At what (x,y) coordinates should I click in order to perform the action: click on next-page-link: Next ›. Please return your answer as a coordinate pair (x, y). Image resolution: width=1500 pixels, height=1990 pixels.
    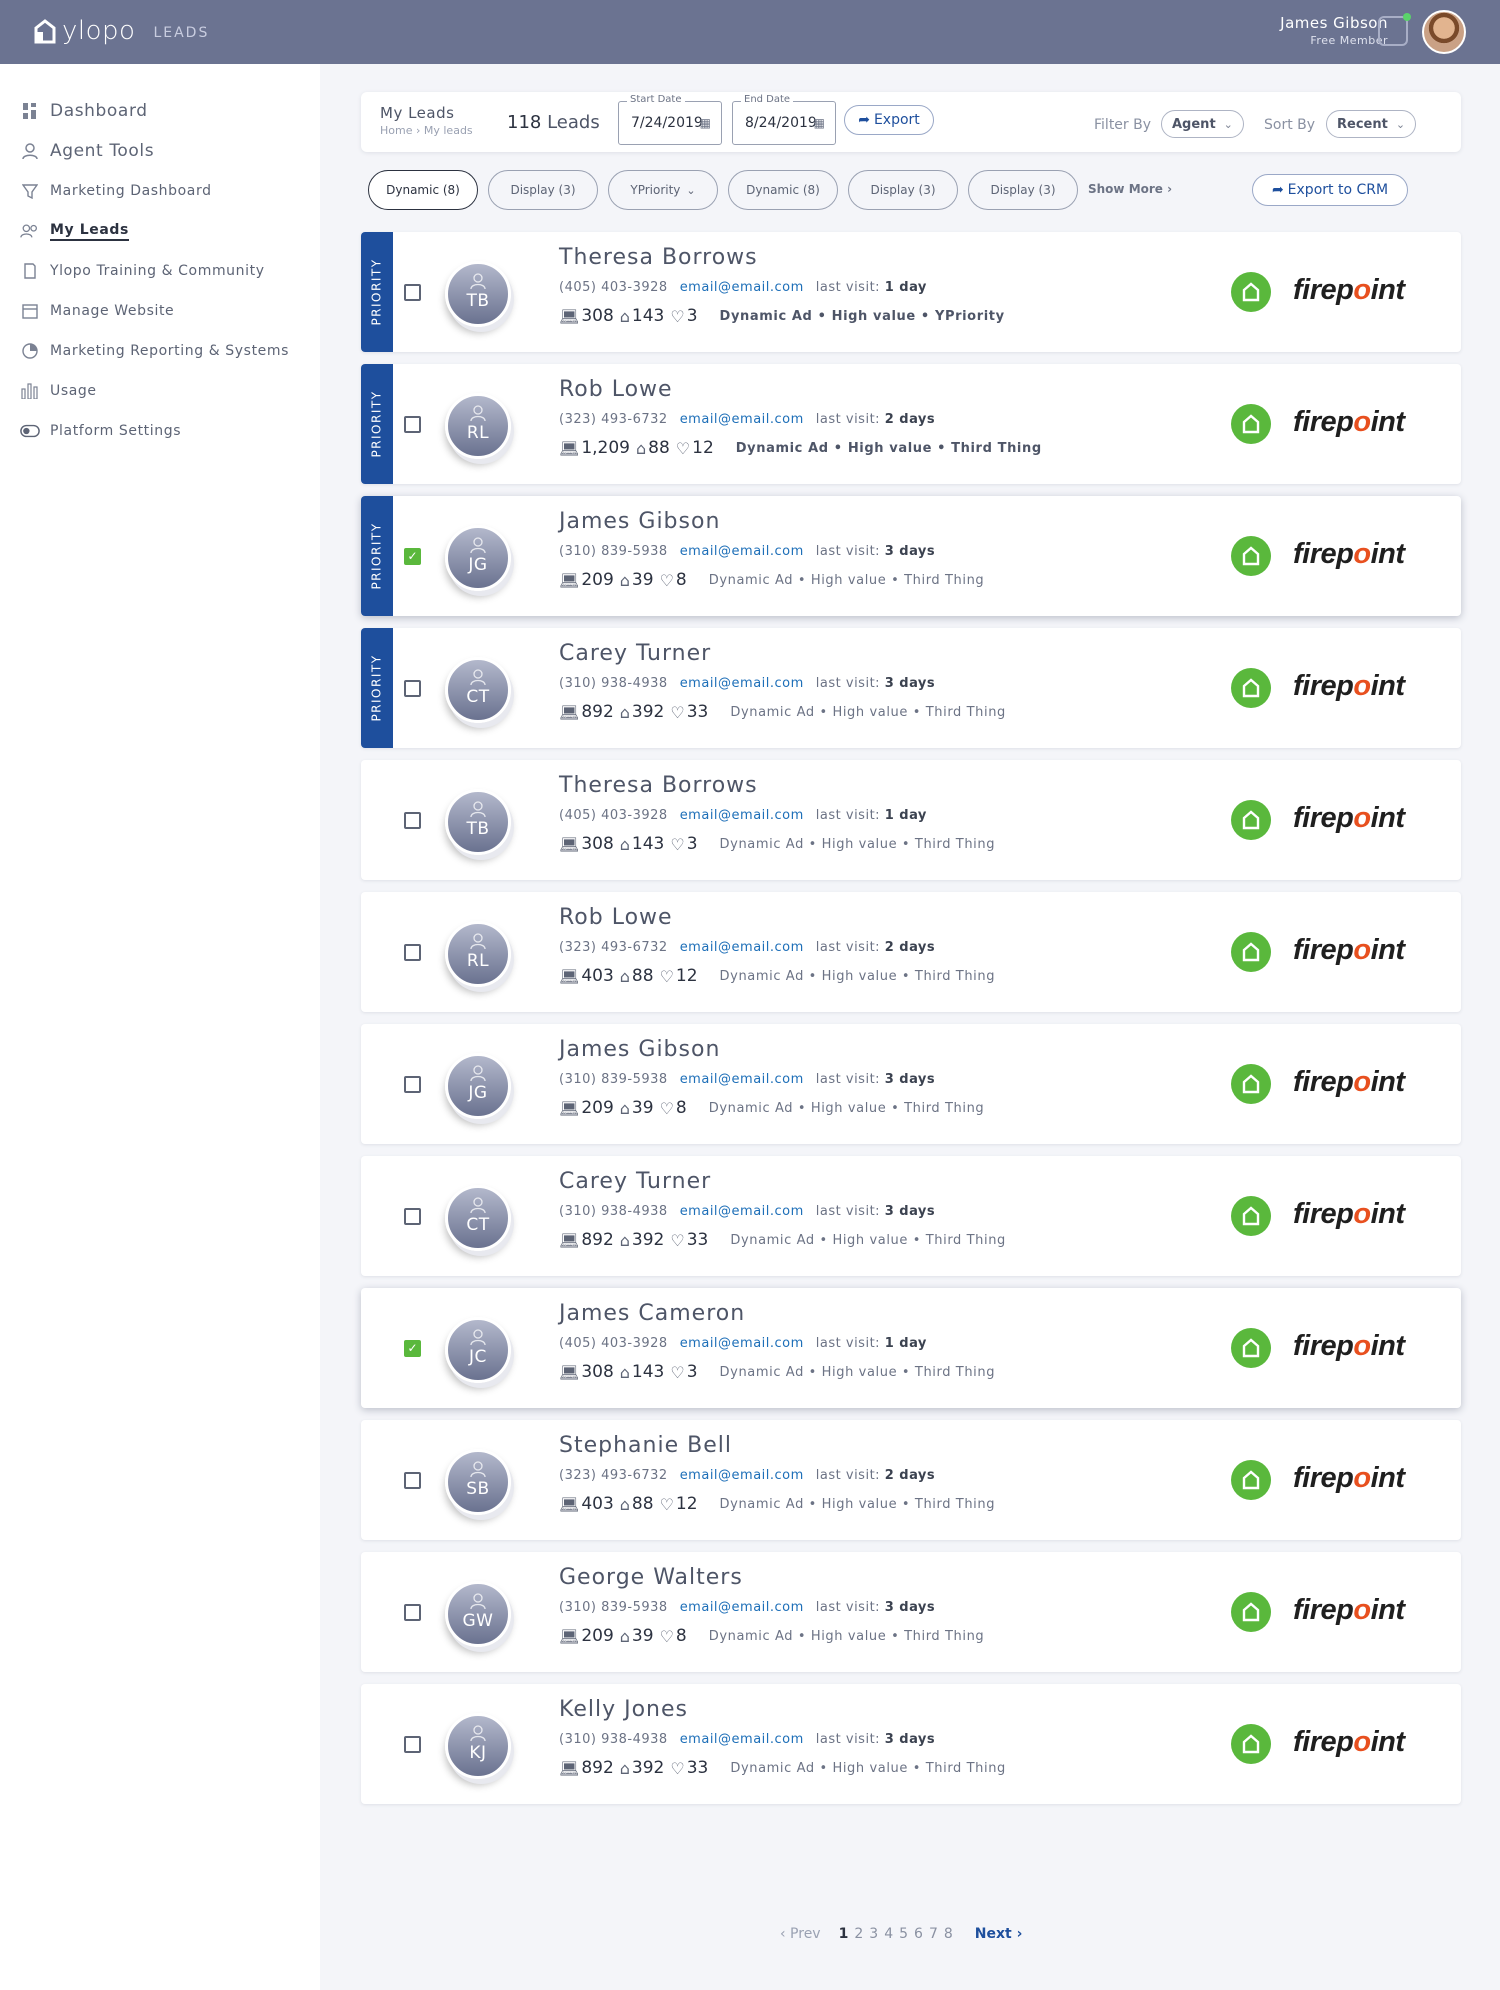
    Looking at the image, I should click on (999, 1934).